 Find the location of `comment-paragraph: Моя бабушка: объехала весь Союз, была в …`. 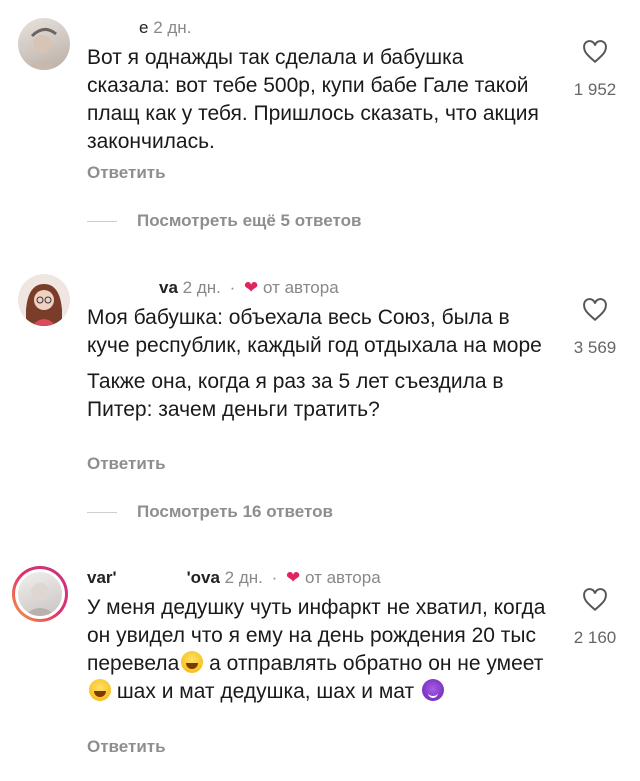

comment-paragraph: Моя бабушка: объехала весь Союз, была в … is located at coordinates (314, 331).